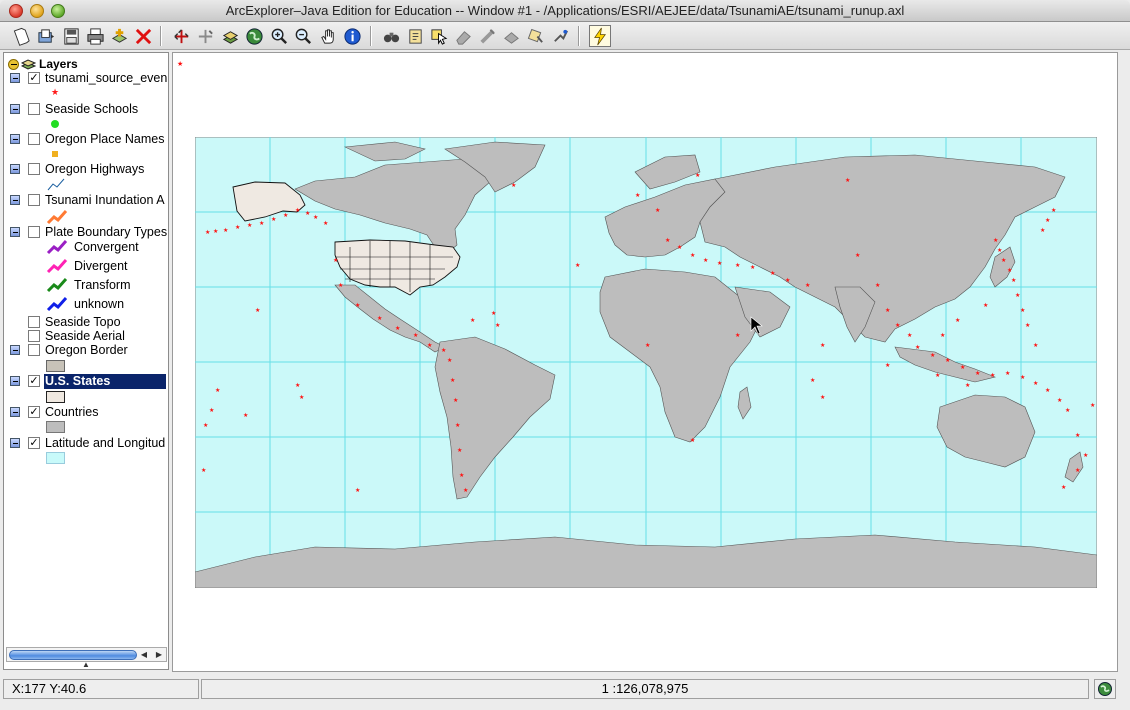 The width and height of the screenshot is (1130, 710). I want to click on zoom-out-button, so click(303, 36).